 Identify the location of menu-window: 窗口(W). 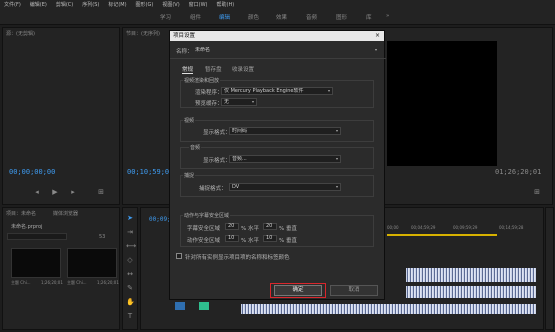
(198, 4).